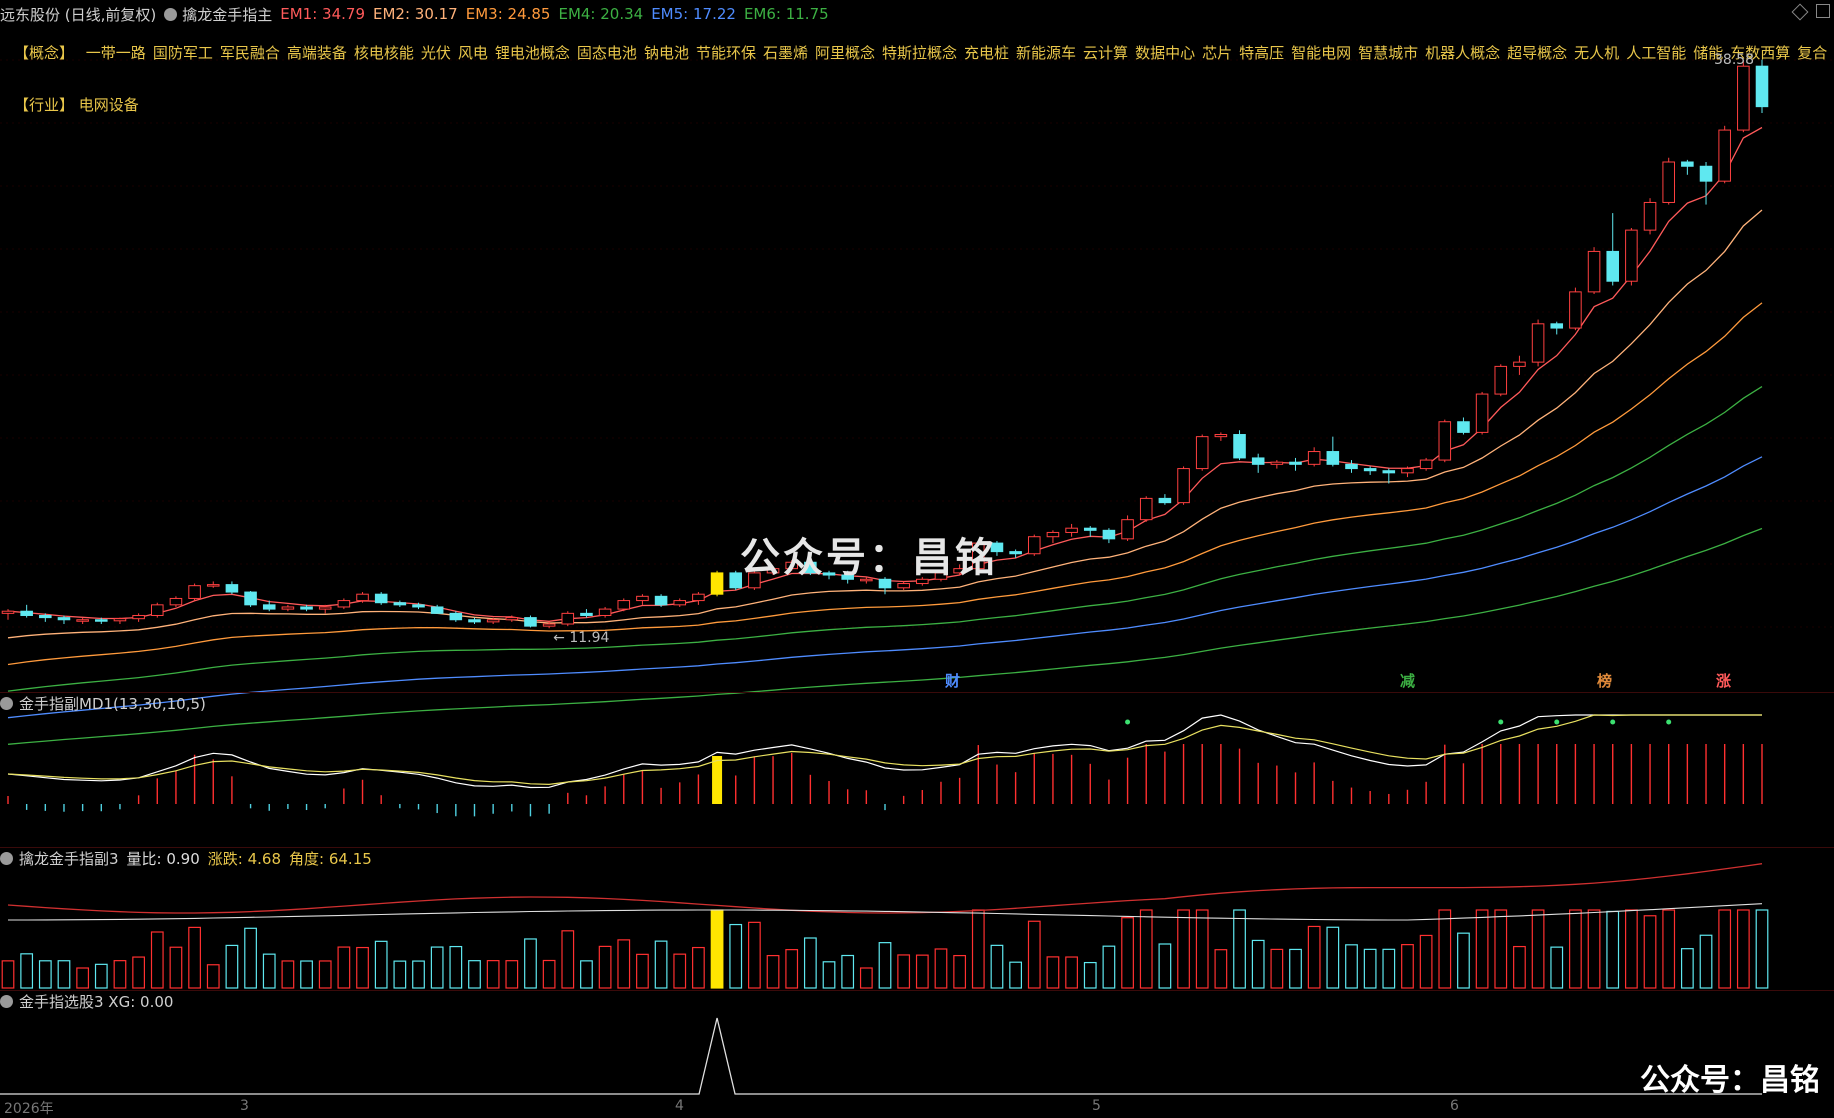  I want to click on md1-label: 金手指副MD1(13,30,10,5), so click(112, 703).